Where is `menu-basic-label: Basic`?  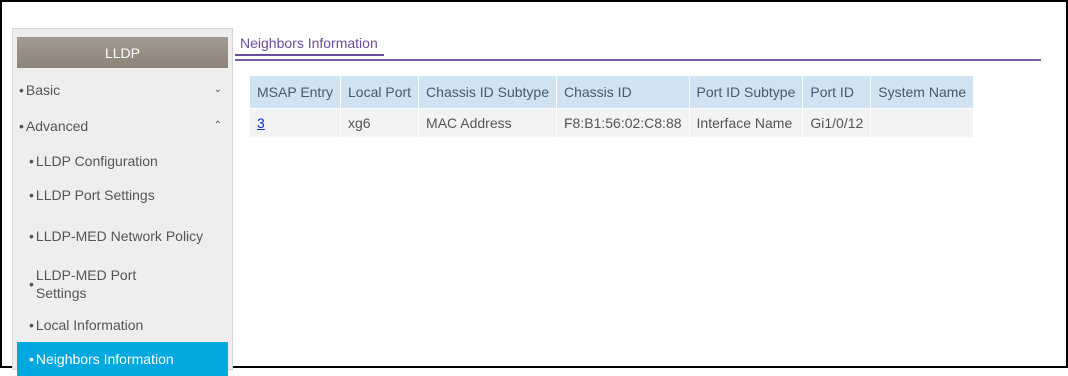 menu-basic-label: Basic is located at coordinates (43, 90).